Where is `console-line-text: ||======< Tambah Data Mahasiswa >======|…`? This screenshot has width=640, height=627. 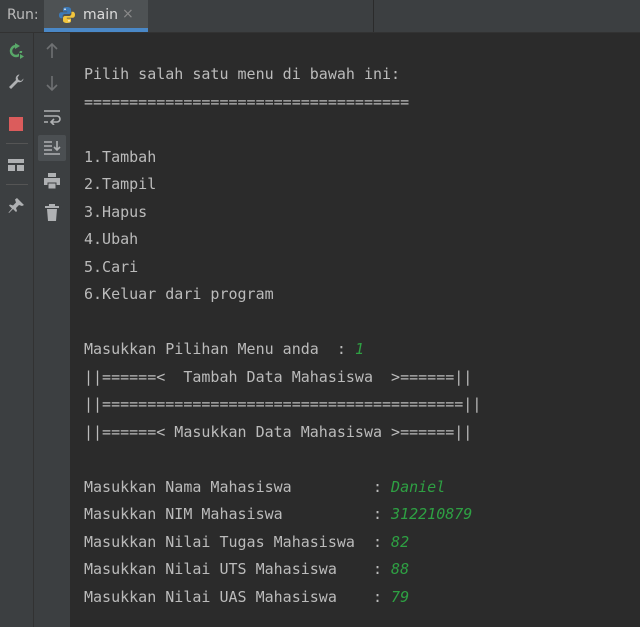
console-line-text: ||======< Tambah Data Mahasiswa >======|… is located at coordinates (278, 376).